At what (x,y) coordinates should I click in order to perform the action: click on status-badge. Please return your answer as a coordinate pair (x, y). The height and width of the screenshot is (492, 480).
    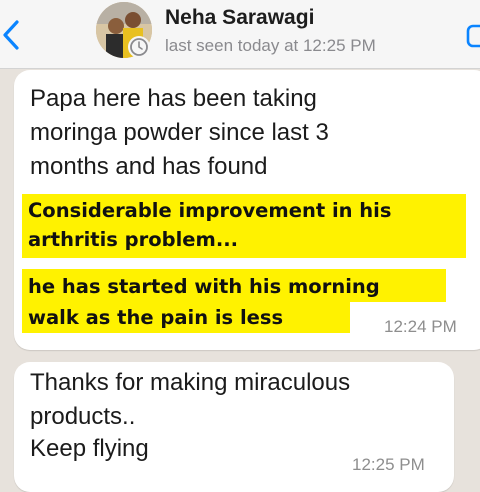
    Looking at the image, I should click on (139, 47).